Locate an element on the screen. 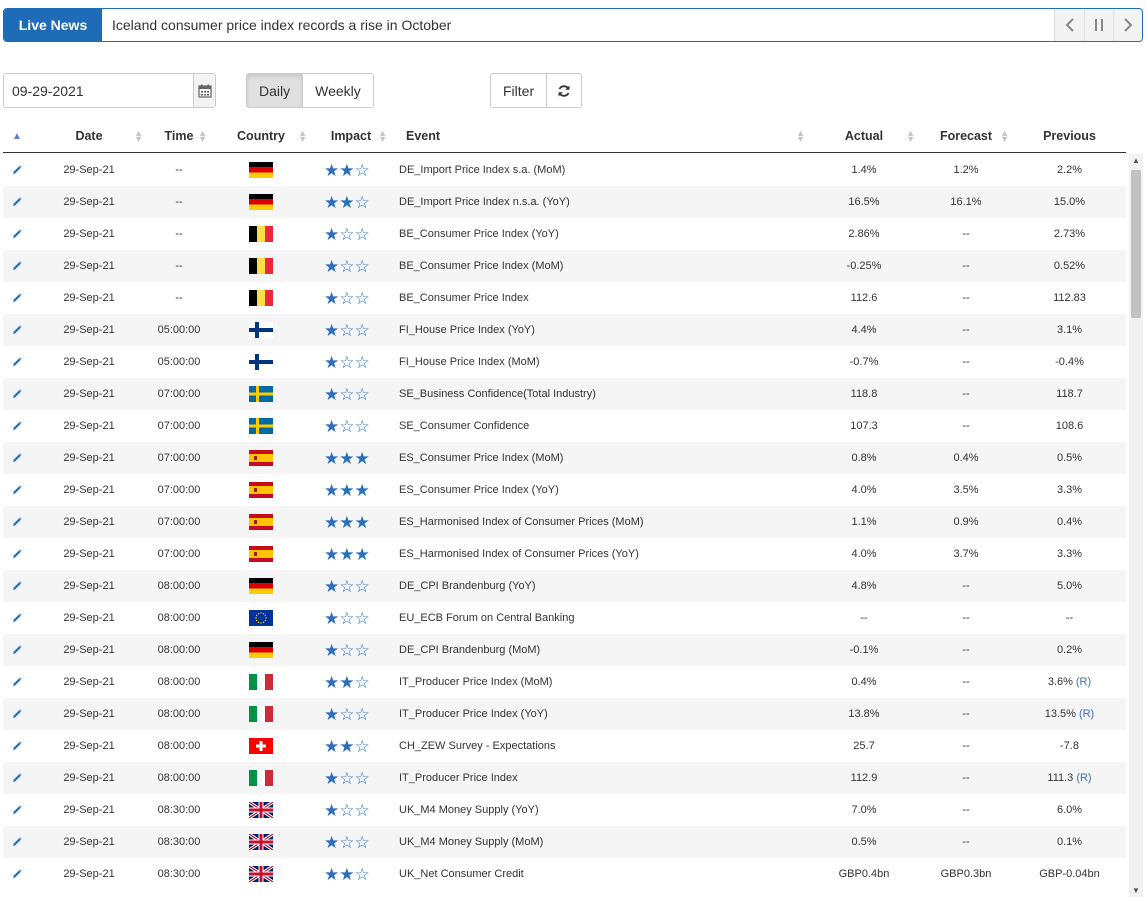 This screenshot has height=897, width=1146. scrollbar-thumb is located at coordinates (1136, 244).